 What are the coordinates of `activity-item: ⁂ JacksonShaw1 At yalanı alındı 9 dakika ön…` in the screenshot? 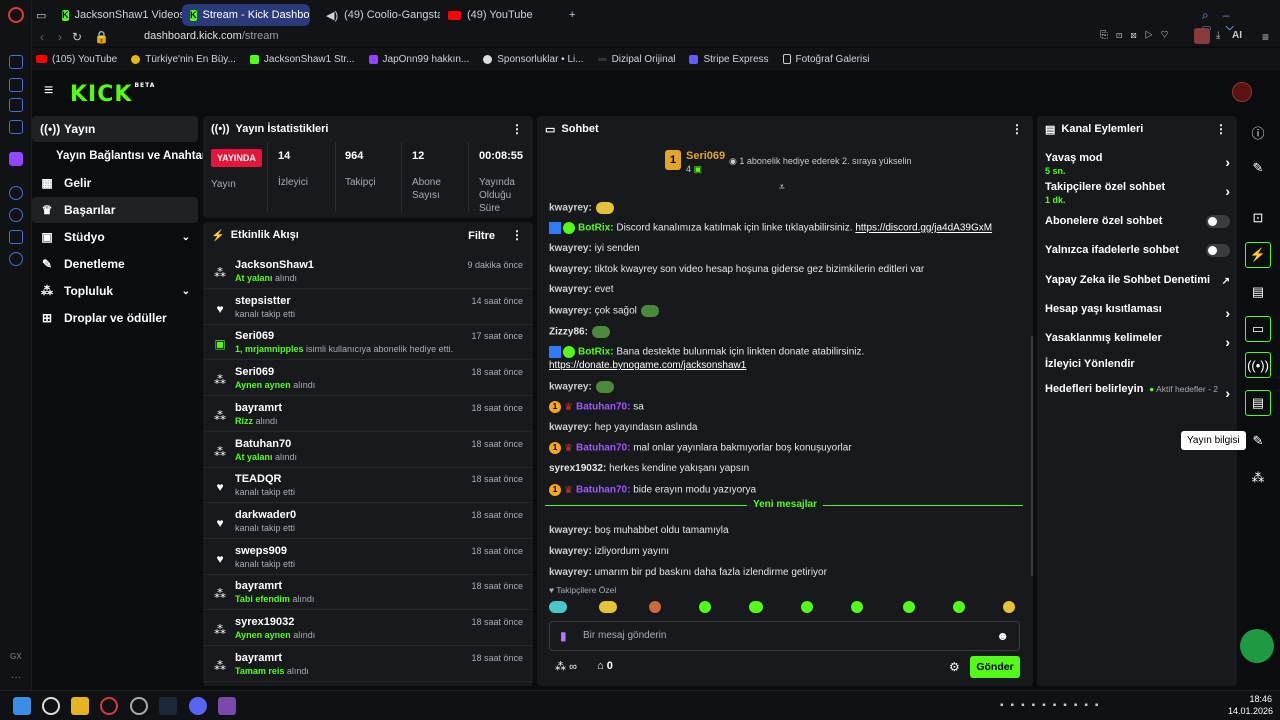 It's located at (368, 271).